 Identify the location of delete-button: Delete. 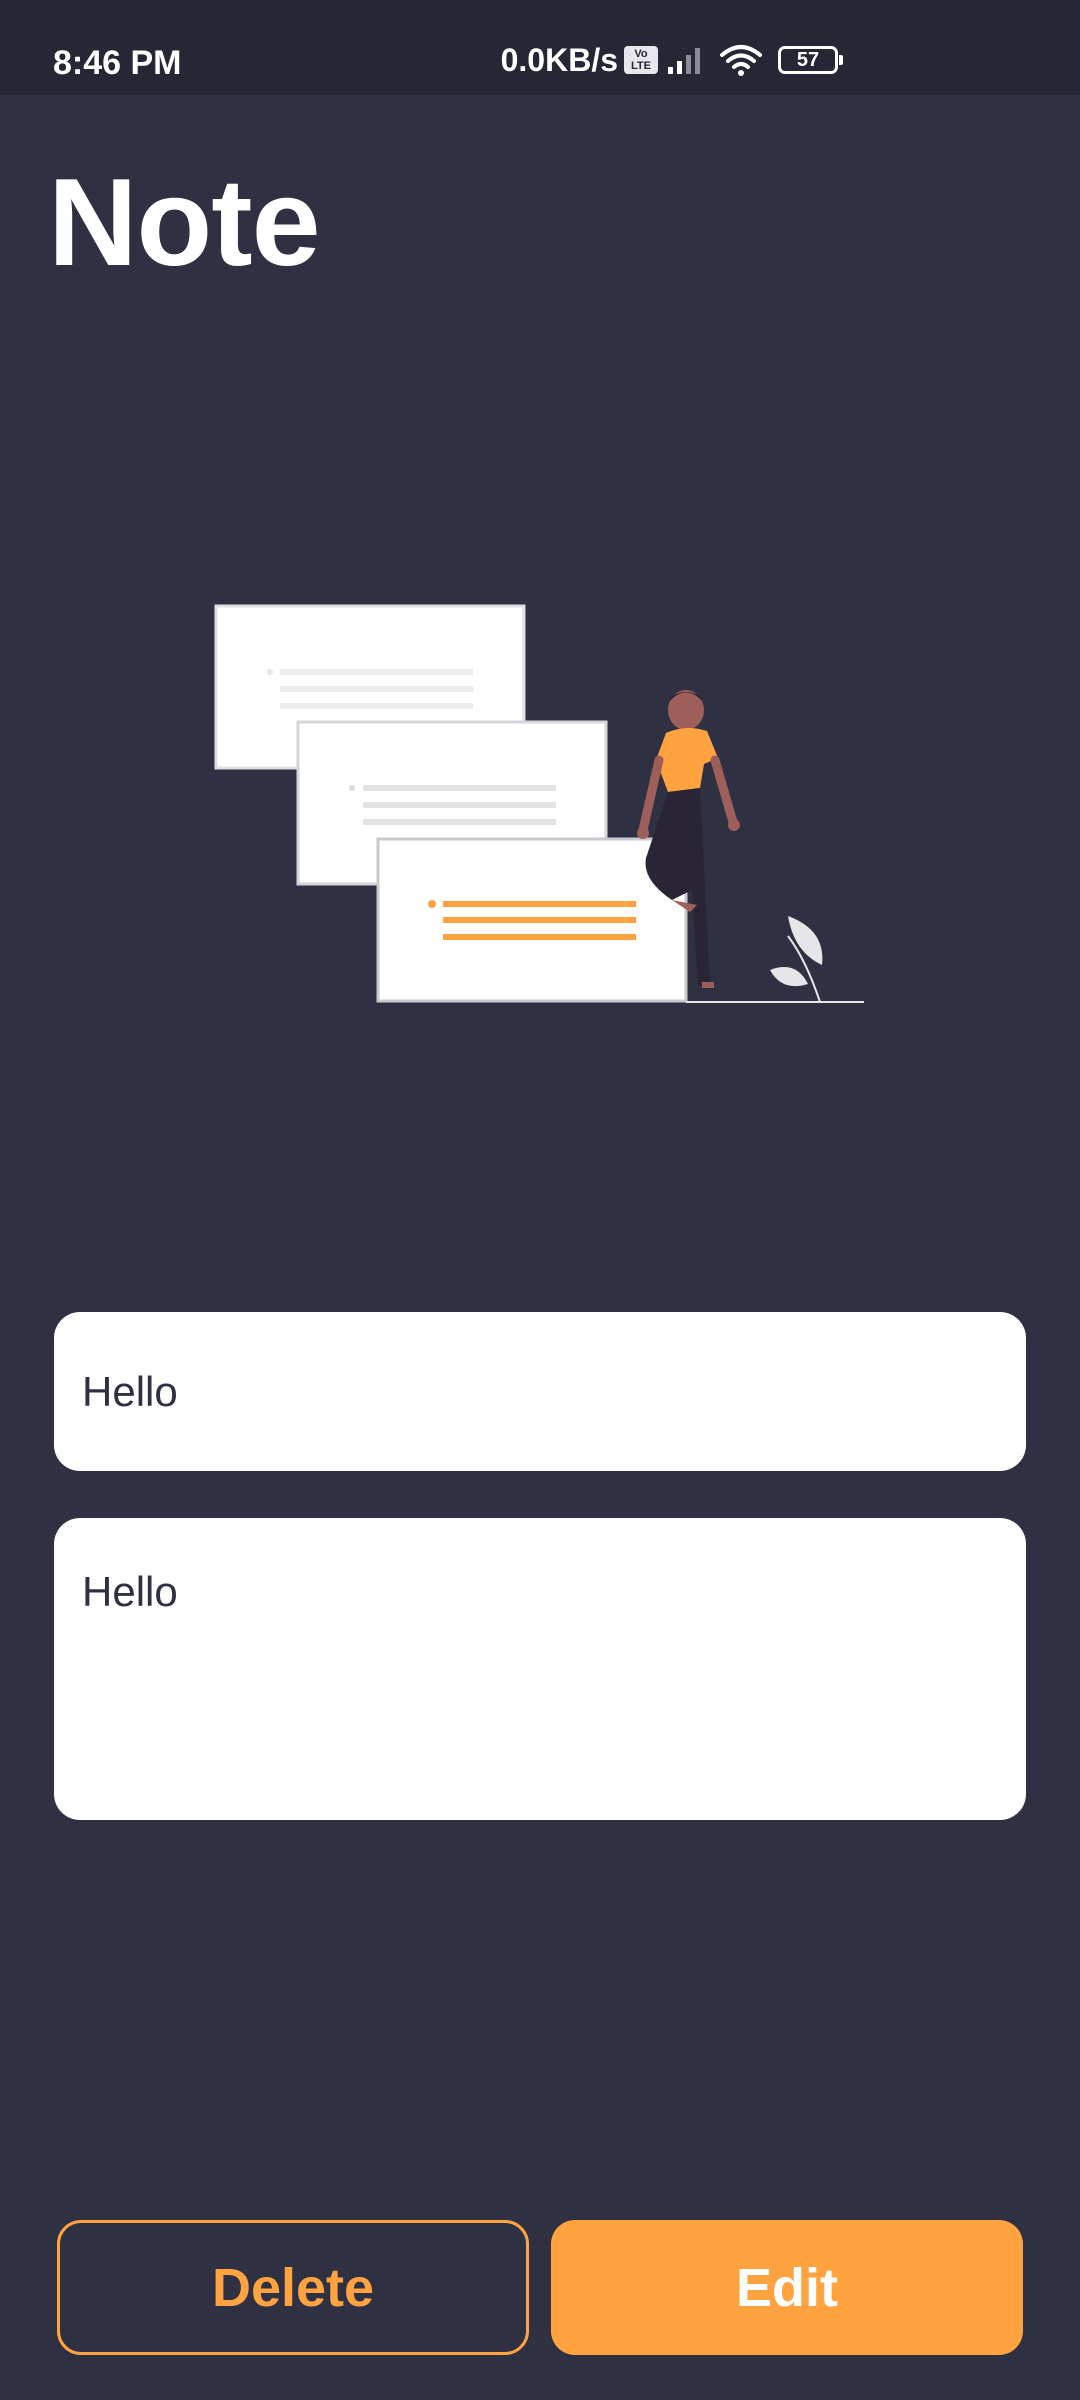
(293, 2287).